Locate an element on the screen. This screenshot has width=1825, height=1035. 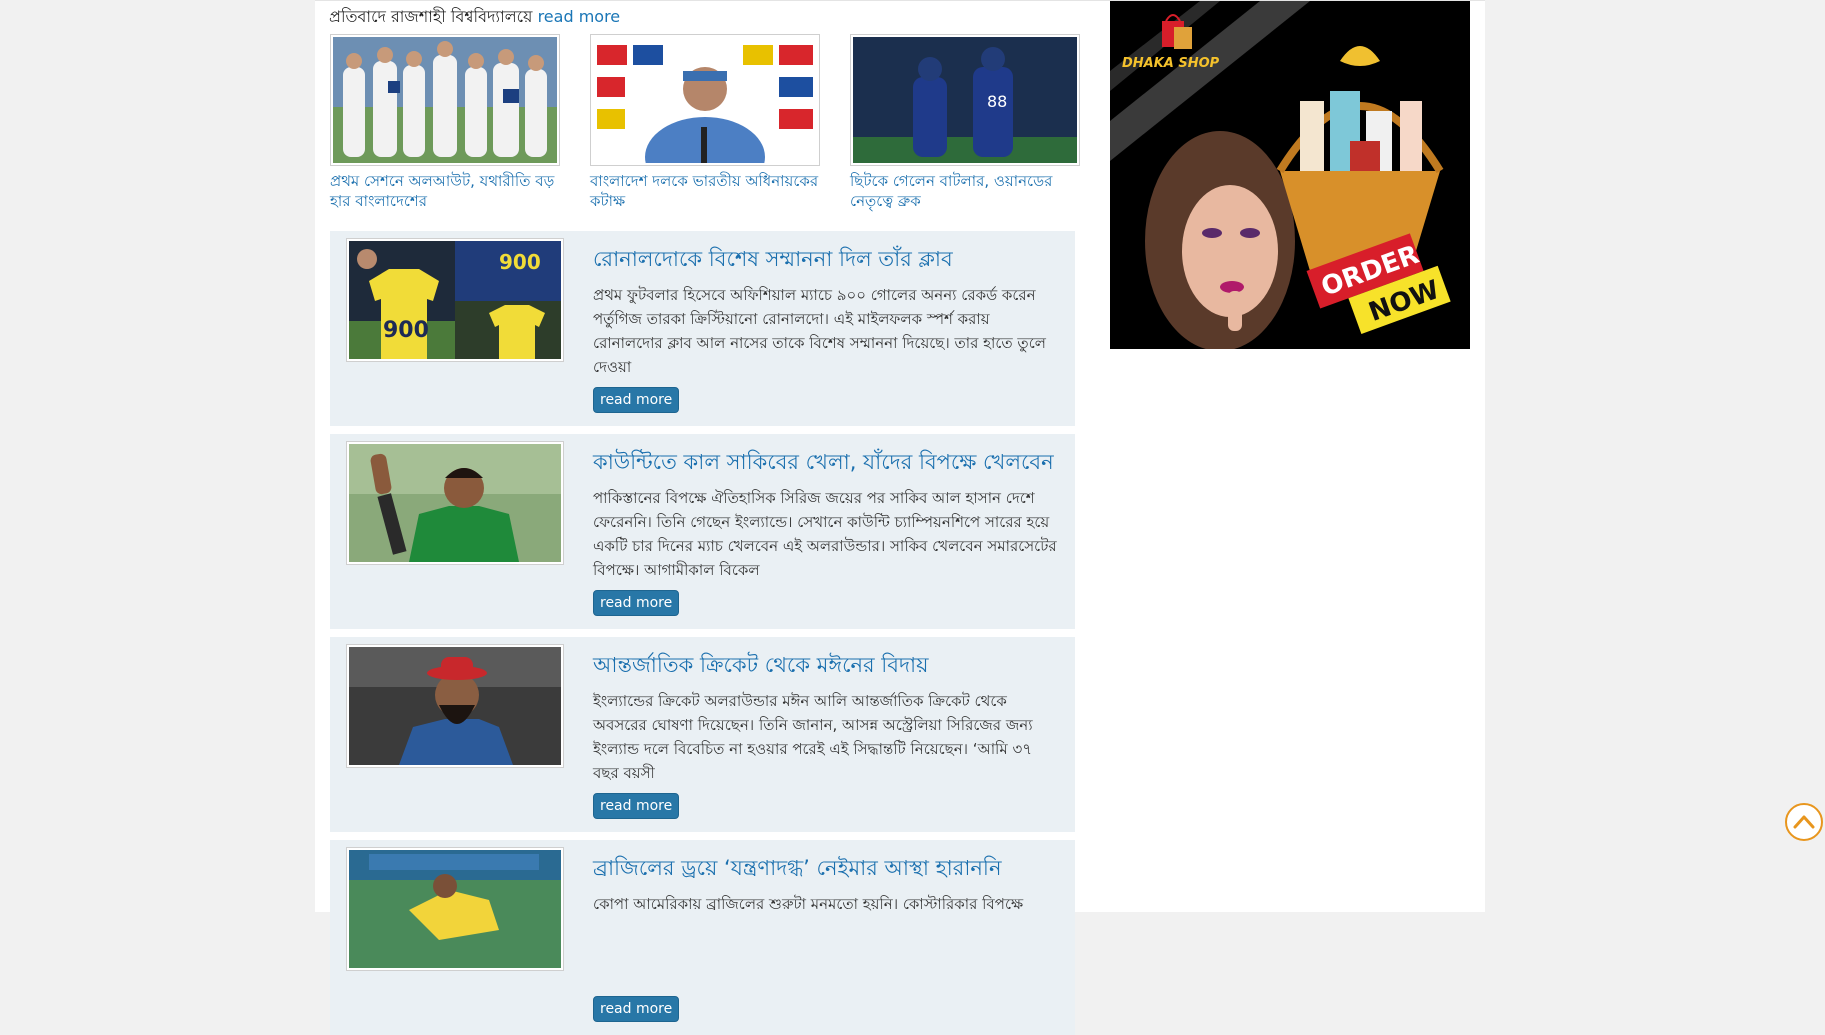
thumb-card: বাংলাদেশ দলকে ভারতীয় অধিনায়কের কটাক্ষ is located at coordinates (705, 122).